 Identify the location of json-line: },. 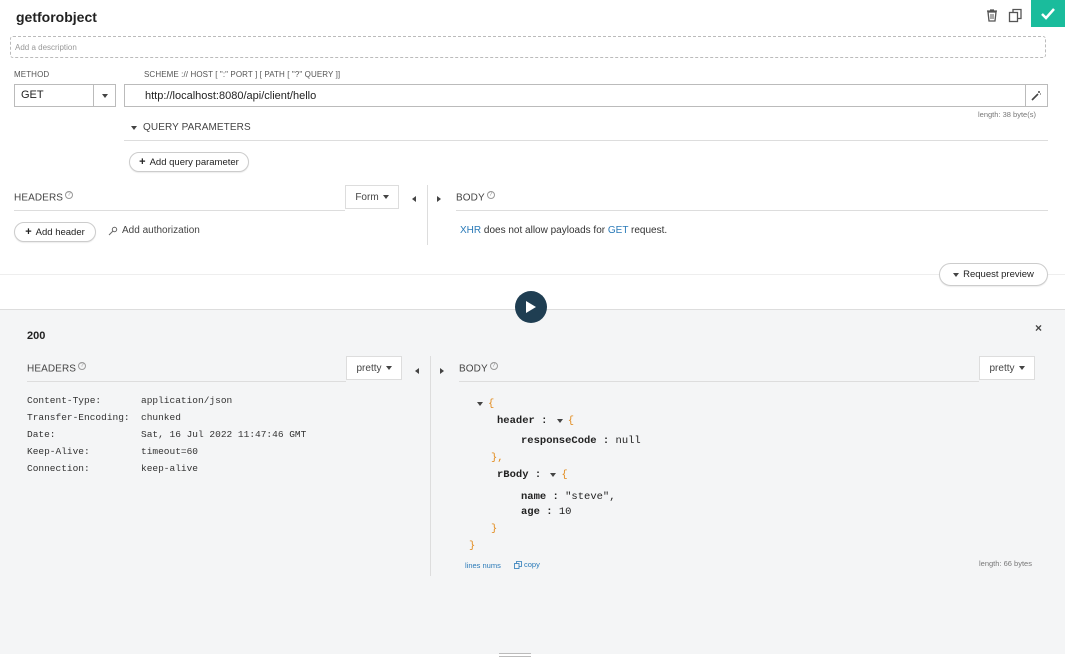
(497, 458).